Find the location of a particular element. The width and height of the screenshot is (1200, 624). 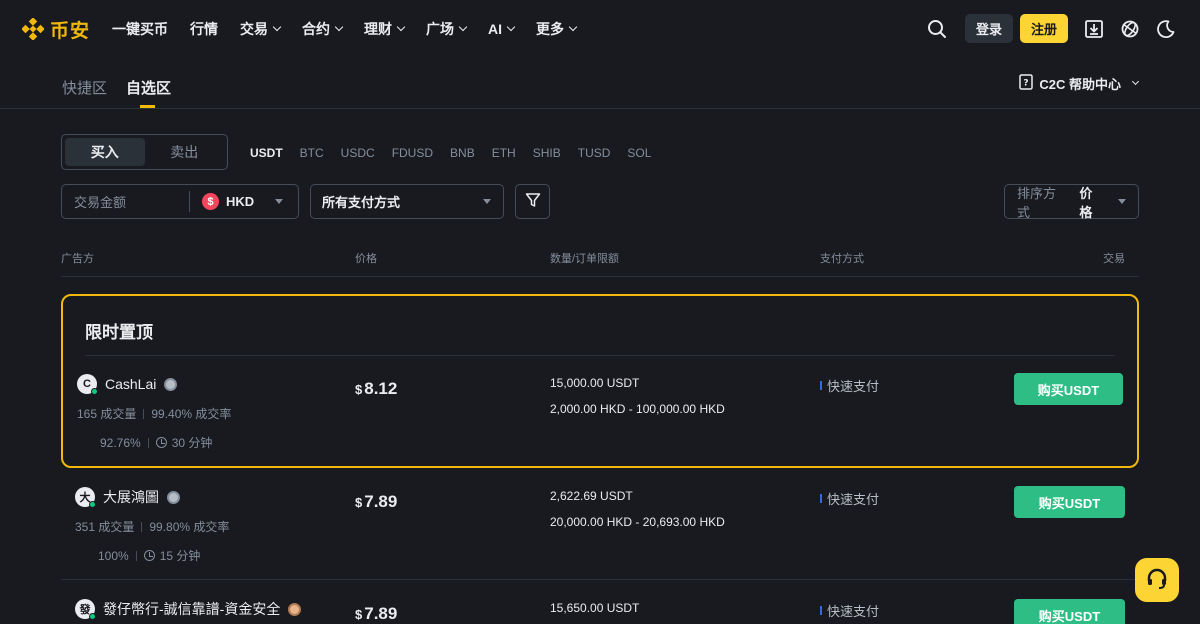

asset-tab-sol: SOL is located at coordinates (639, 153).